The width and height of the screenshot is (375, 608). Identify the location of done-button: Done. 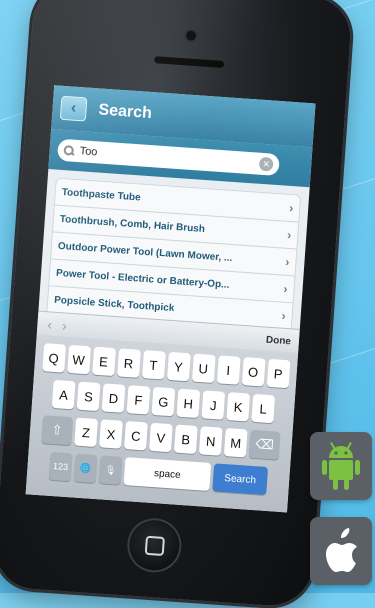
(279, 340).